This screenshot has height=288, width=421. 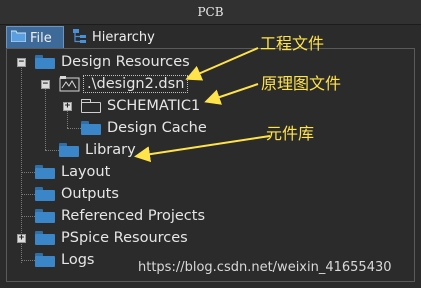 I want to click on annotation-project-file: 工程文件, so click(x=292, y=43).